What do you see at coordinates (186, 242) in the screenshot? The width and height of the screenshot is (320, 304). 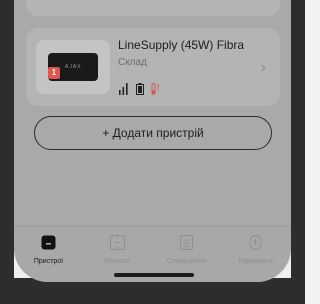 I see `notifications-icon` at bounding box center [186, 242].